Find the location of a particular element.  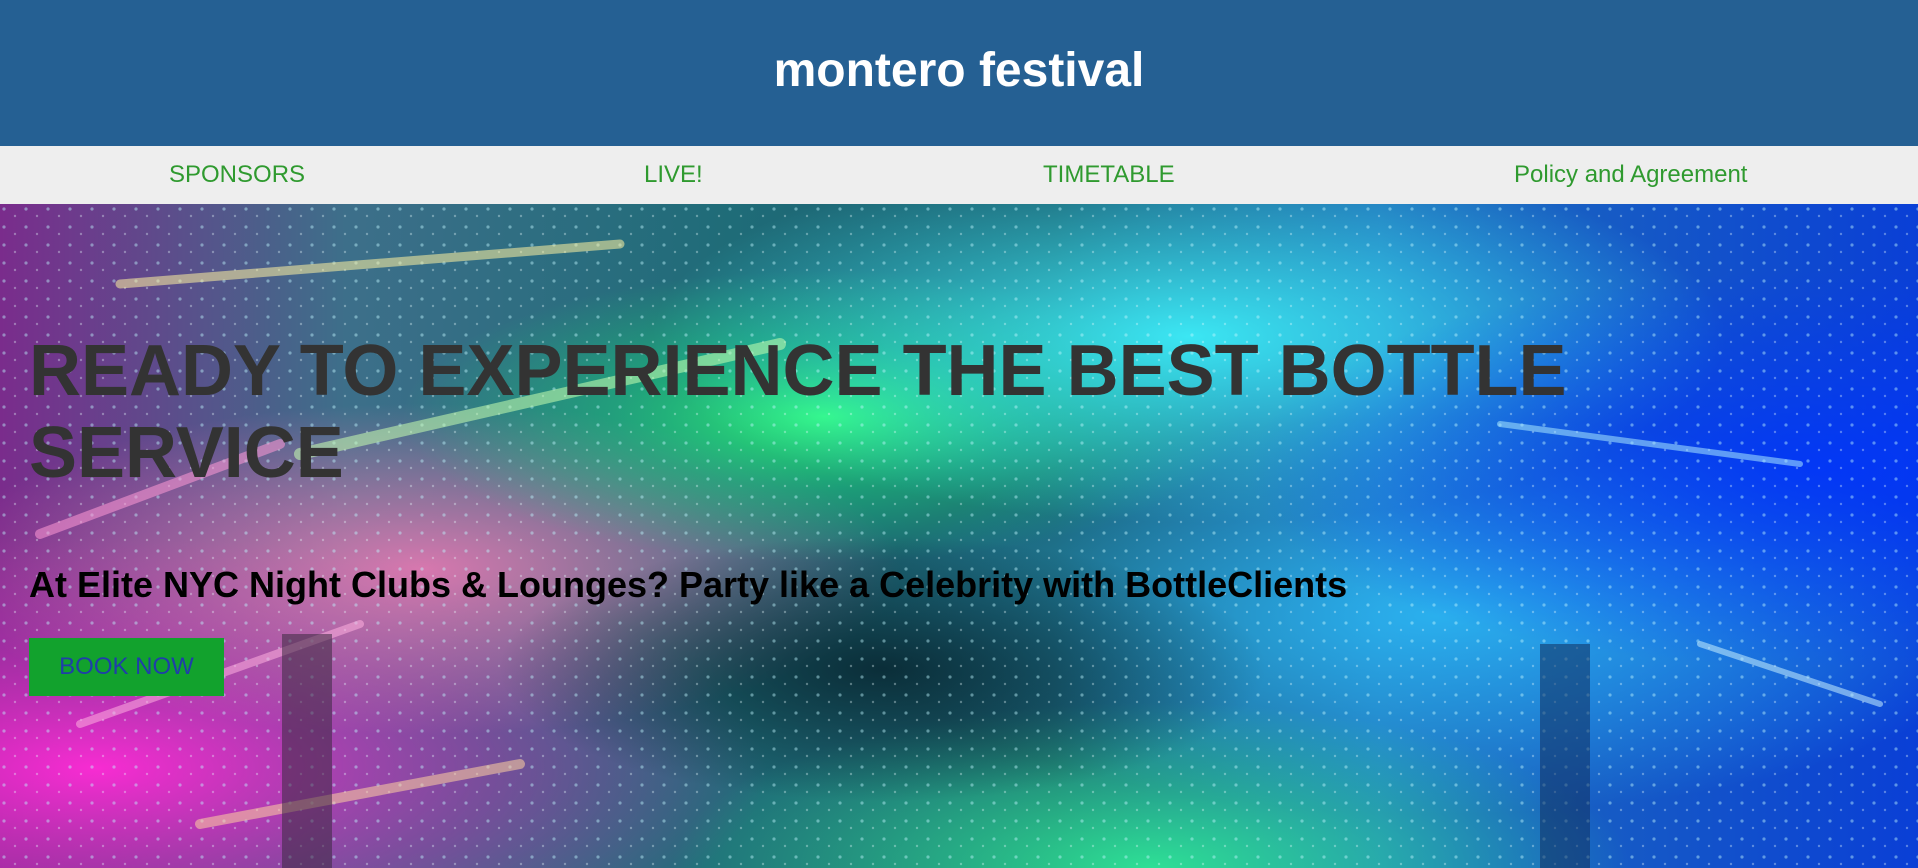

book-now-button: BOOK NOW is located at coordinates (126, 667).